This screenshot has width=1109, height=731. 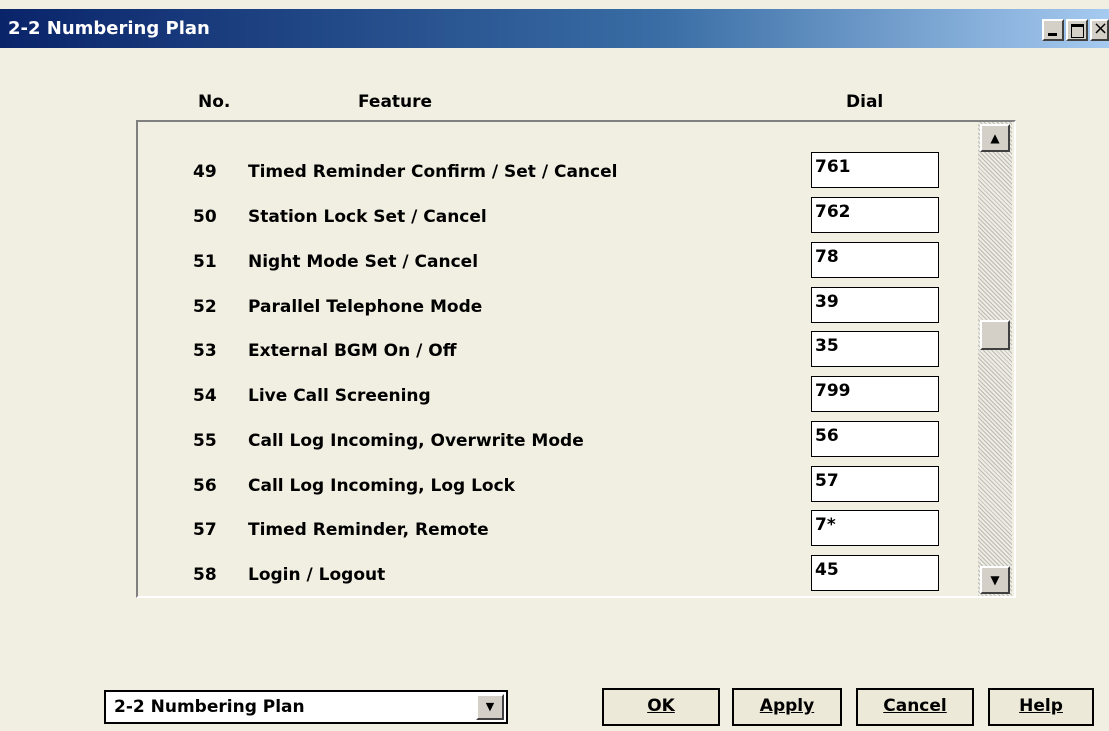 What do you see at coordinates (558, 309) in the screenshot?
I see `list-item: 52 Parallel Telephone Mode 39` at bounding box center [558, 309].